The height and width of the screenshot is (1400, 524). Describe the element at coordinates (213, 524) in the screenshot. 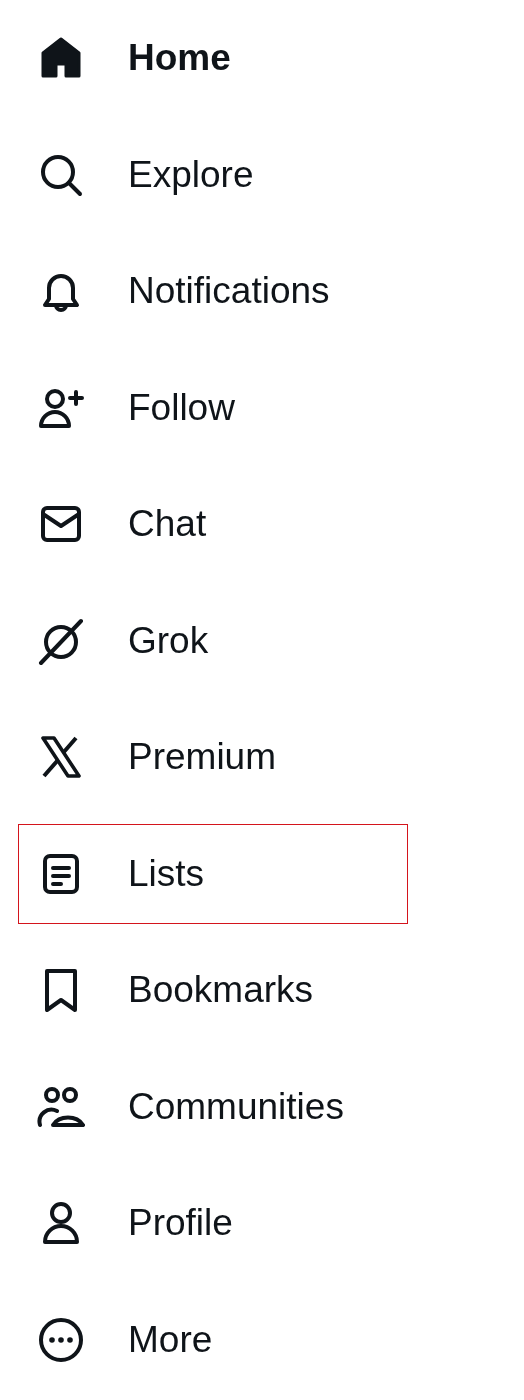

I see `nav-item: Chat` at that location.